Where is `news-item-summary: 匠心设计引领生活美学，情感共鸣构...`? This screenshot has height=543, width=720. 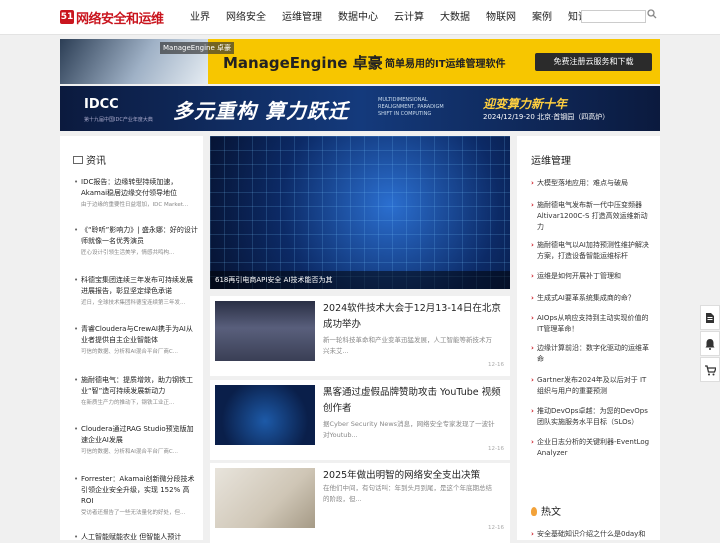 news-item-summary: 匠心设计引领生活美学，情感共鸣构... is located at coordinates (128, 253).